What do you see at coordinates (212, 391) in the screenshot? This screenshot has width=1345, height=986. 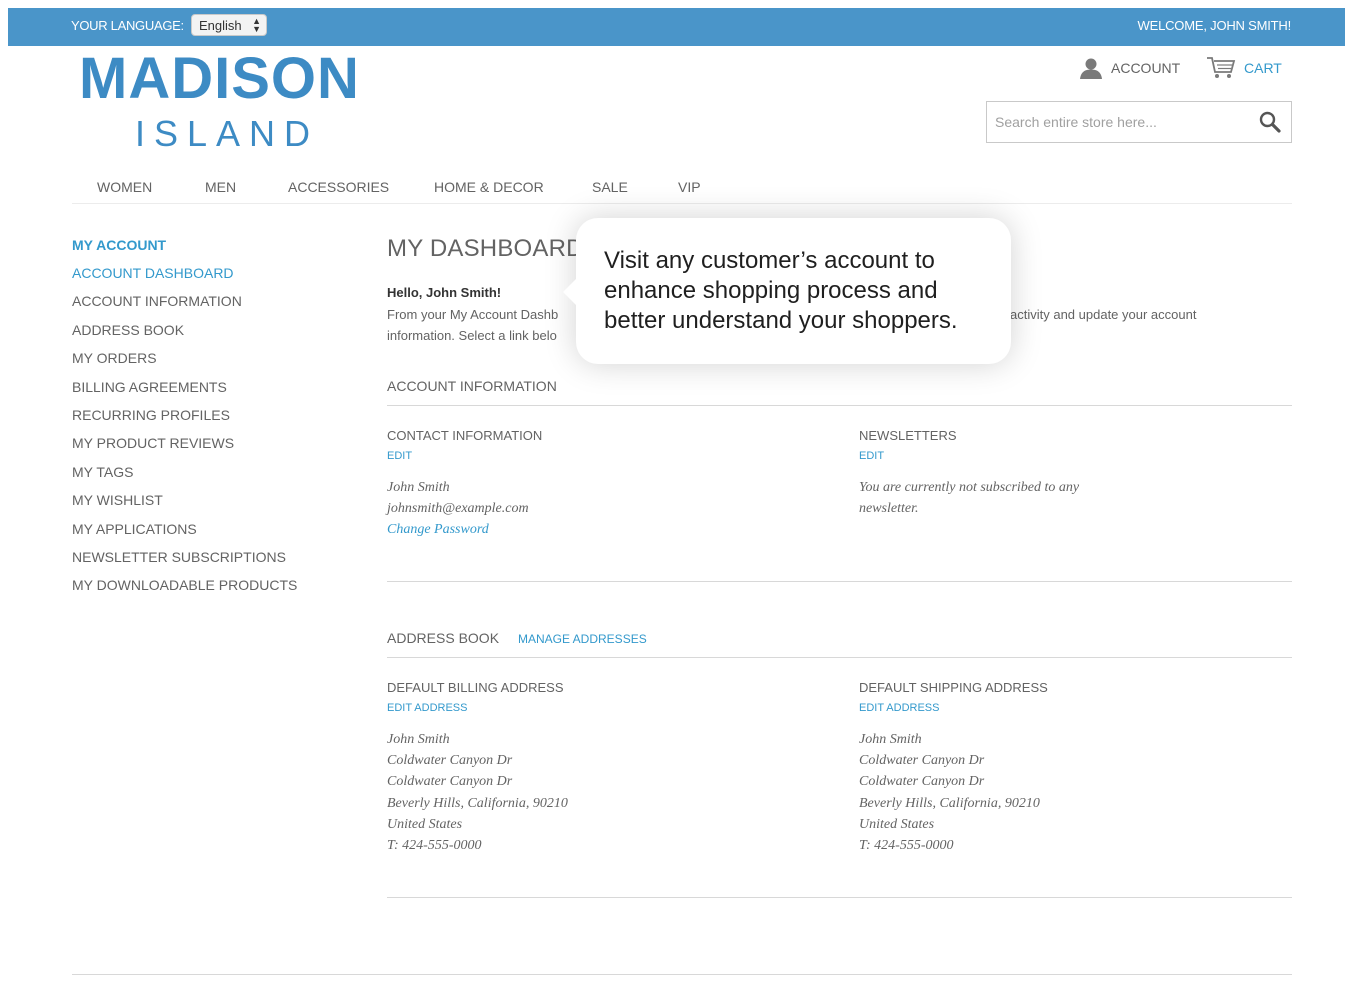 I see `sidebar-item-billing-agreements: BILLING AGREEMENTS` at bounding box center [212, 391].